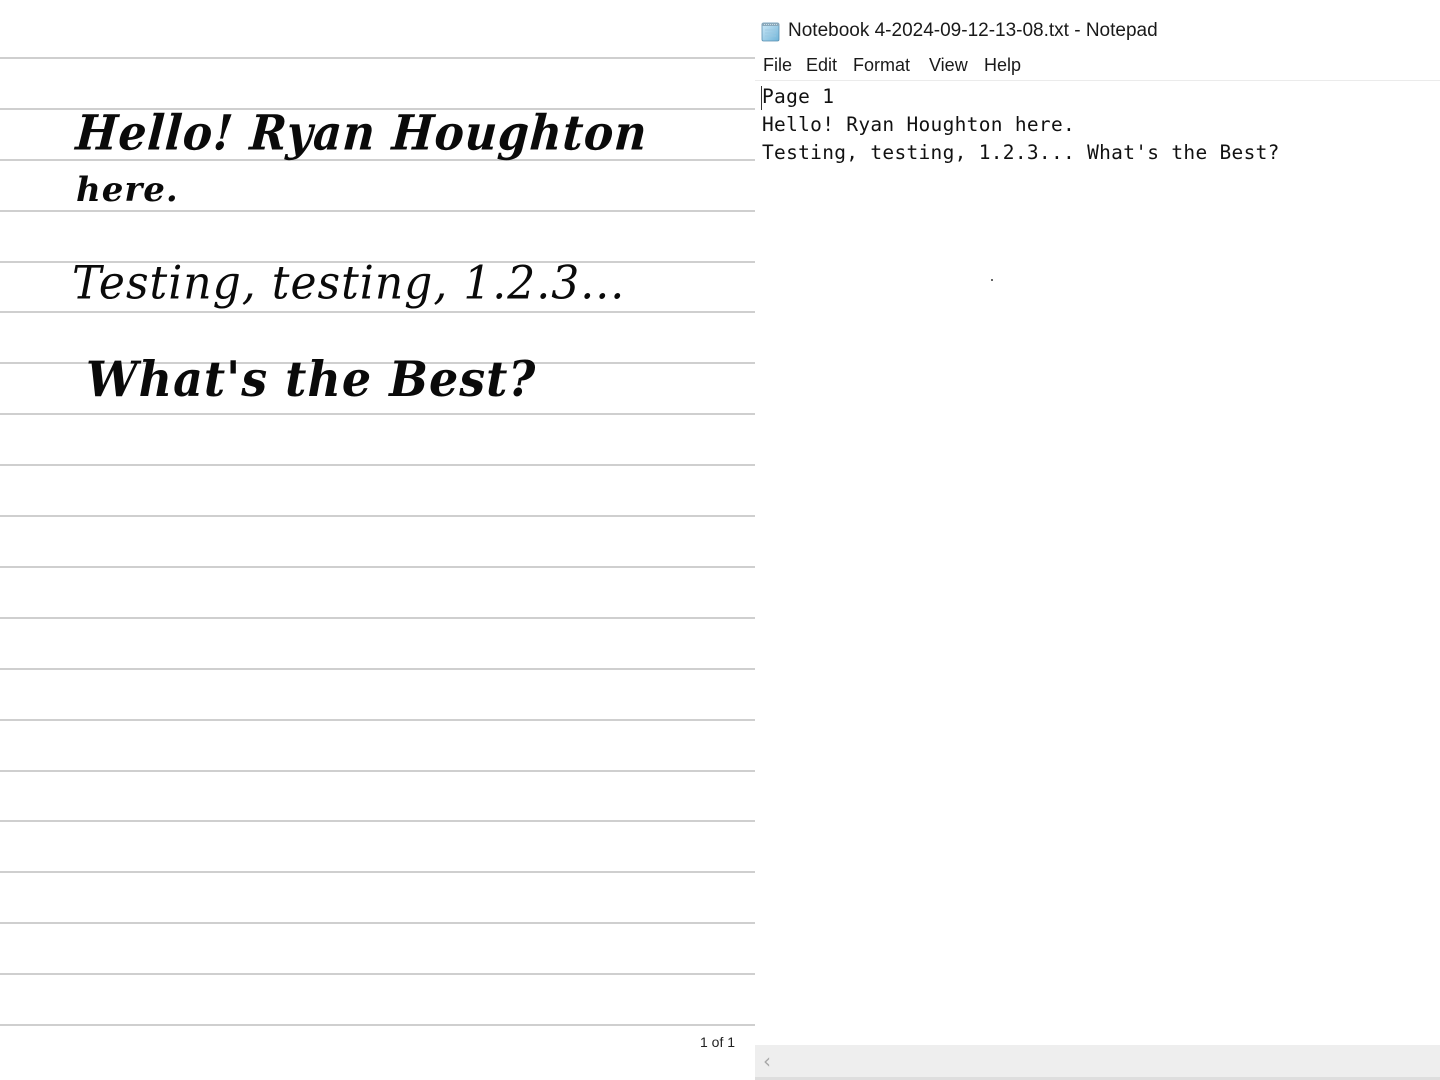 Image resolution: width=1440 pixels, height=1080 pixels. I want to click on horizontal-scrollbar: ‹, so click(1097, 1062).